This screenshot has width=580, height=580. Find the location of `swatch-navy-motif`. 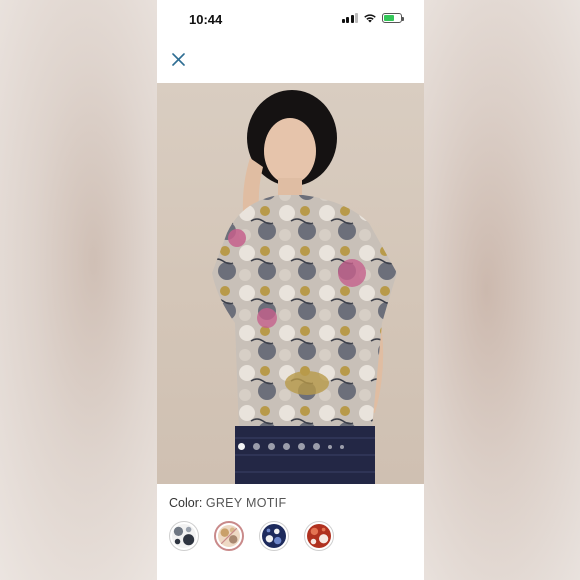

swatch-navy-motif is located at coordinates (274, 536).